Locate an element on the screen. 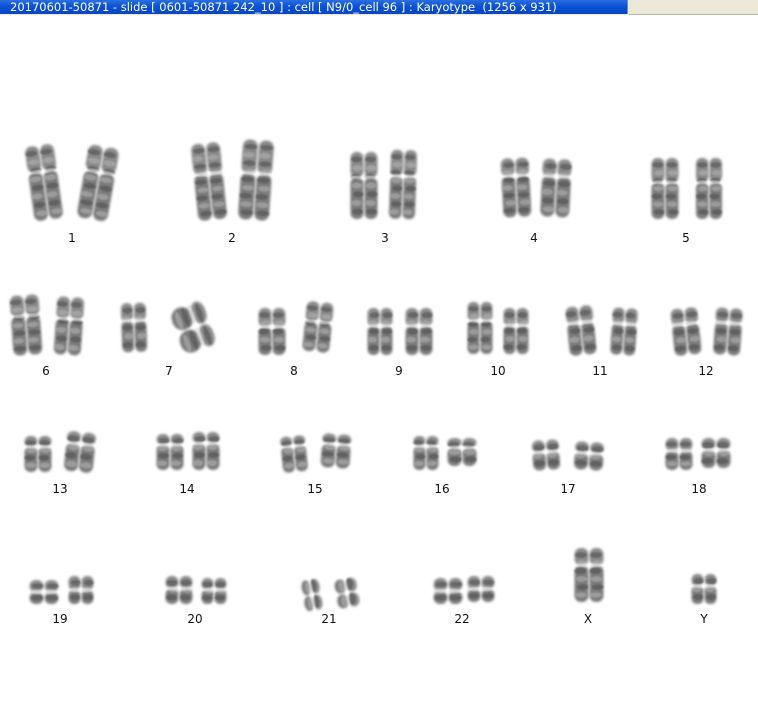  pair-label-2: 2 is located at coordinates (232, 238).